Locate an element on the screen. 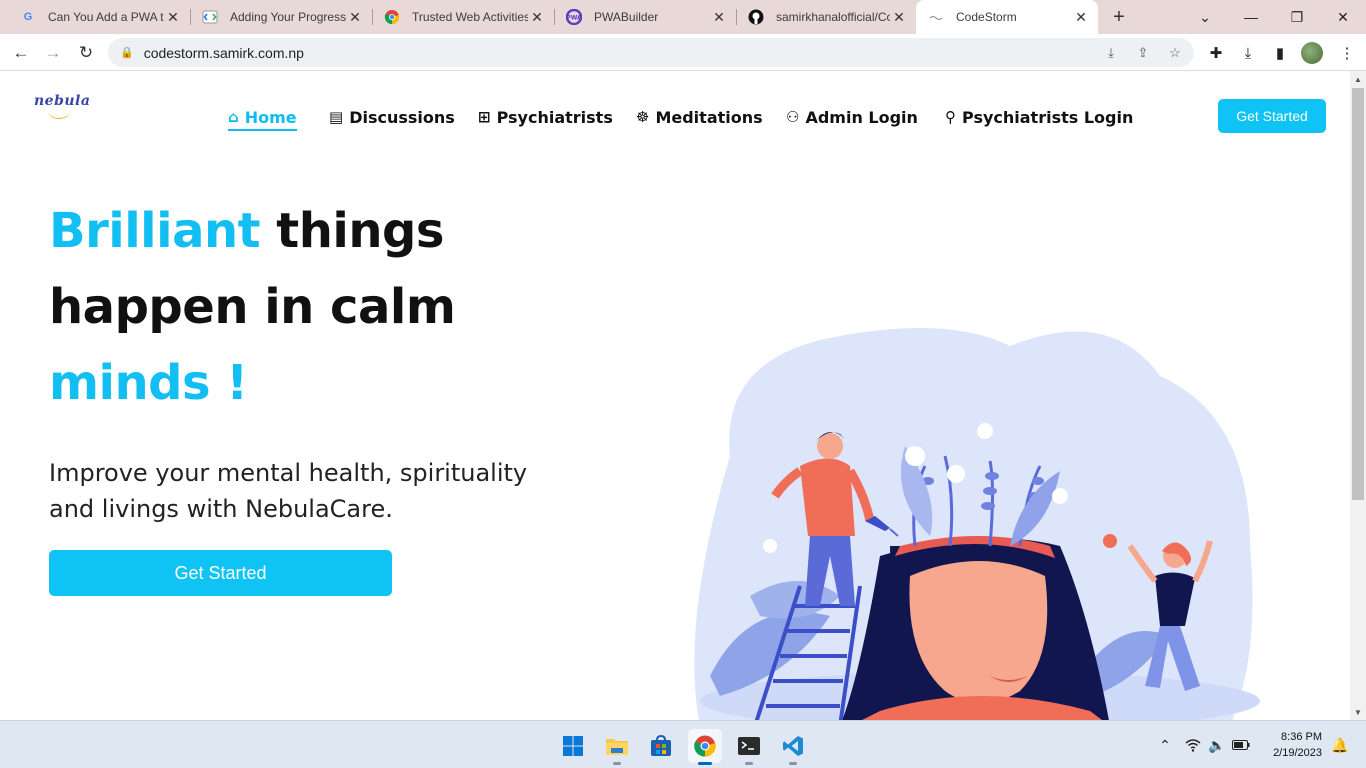  minimize-button: — is located at coordinates (1251, 17).